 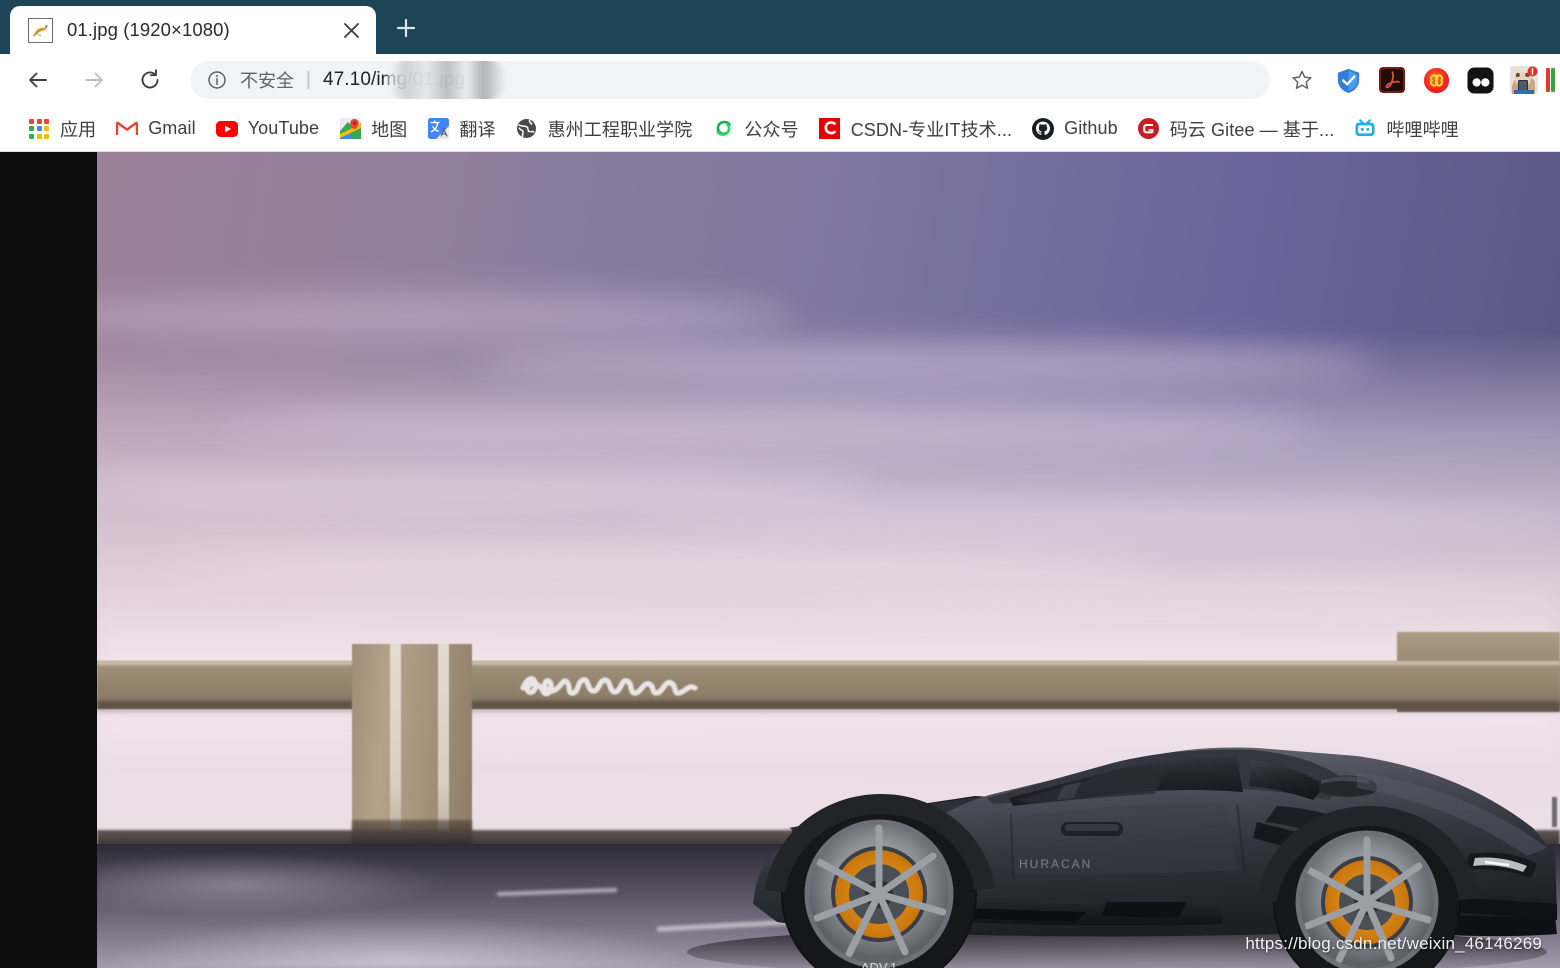 I want to click on reload-icon, so click(x=150, y=79).